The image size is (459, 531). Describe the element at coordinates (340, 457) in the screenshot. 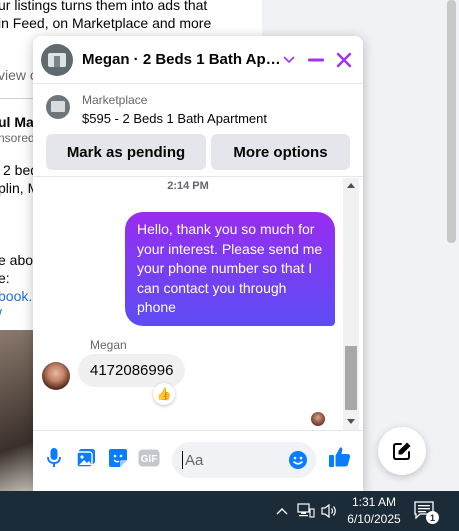

I see `thumbs-up-send-icon` at that location.